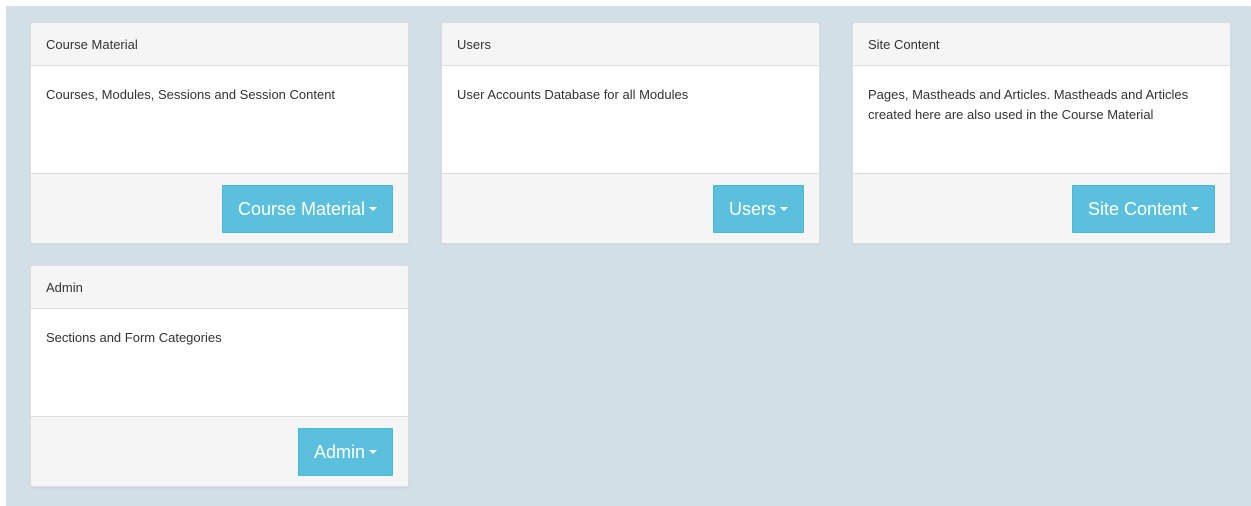 The height and width of the screenshot is (506, 1251). What do you see at coordinates (1137, 209) in the screenshot?
I see `button-label: Site Content` at bounding box center [1137, 209].